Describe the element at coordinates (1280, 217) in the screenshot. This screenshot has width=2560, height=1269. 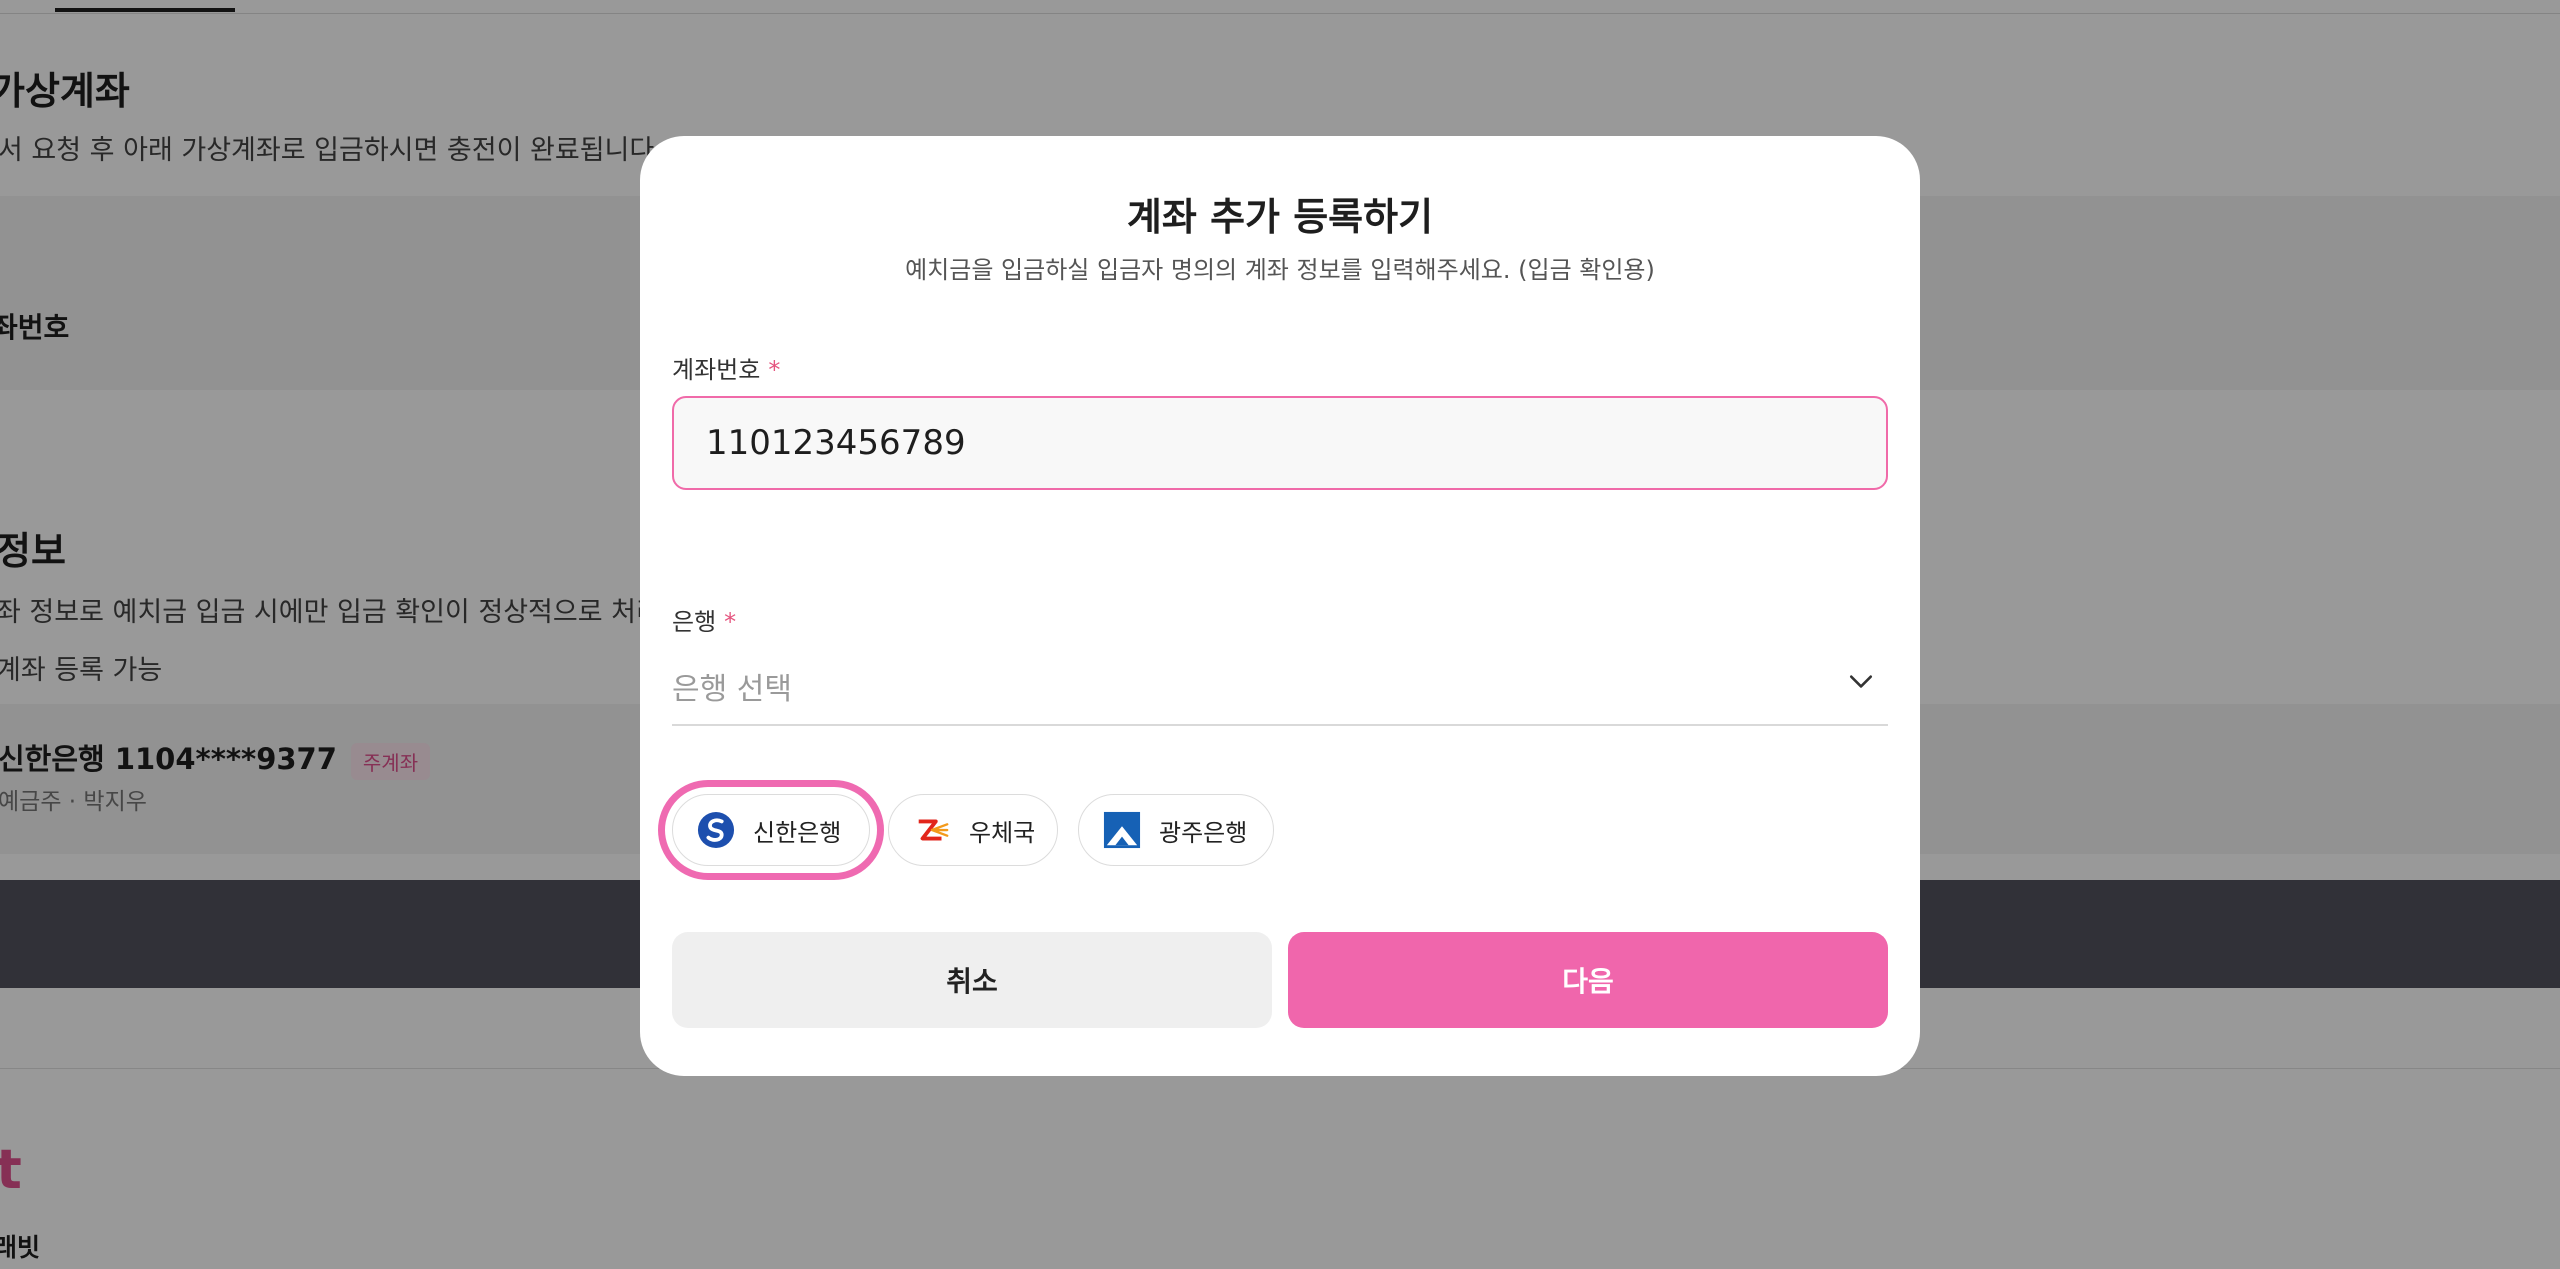
I see `modal-title: 계좌 추가 등록하기` at that location.